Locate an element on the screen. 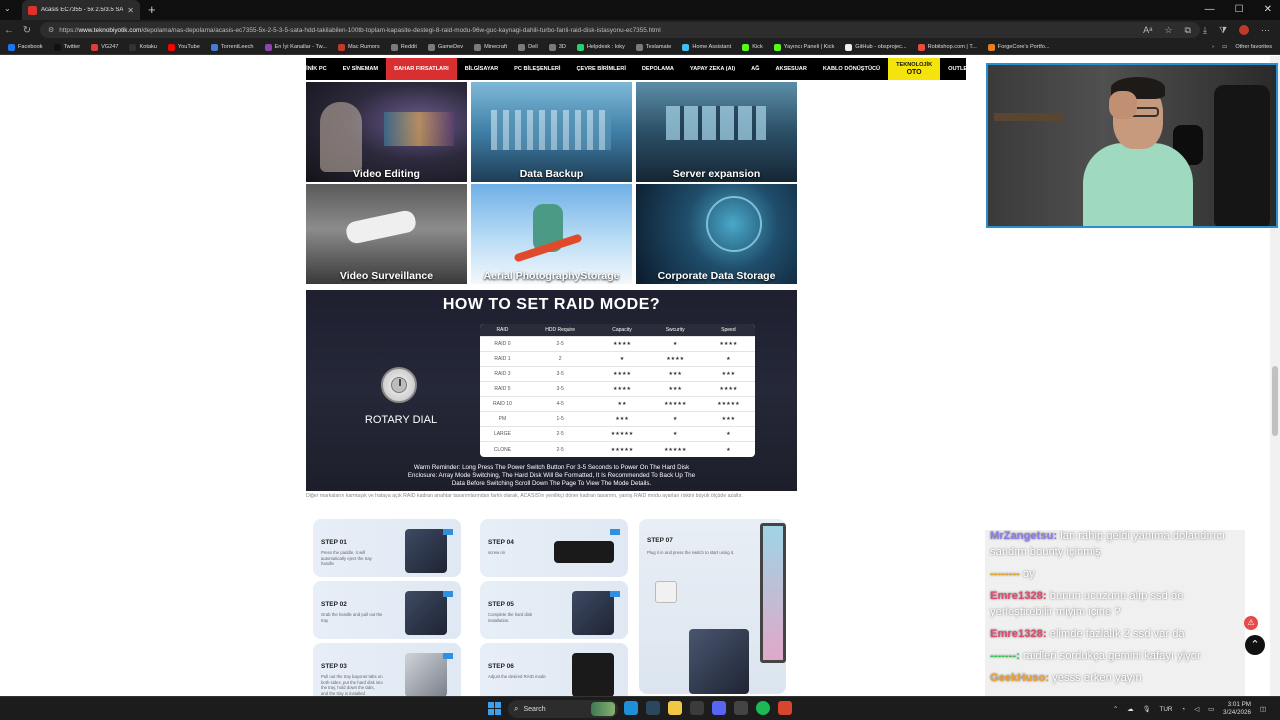 This screenshot has height=720, width=1280. download-icon: ⤓ is located at coordinates (1205, 30).